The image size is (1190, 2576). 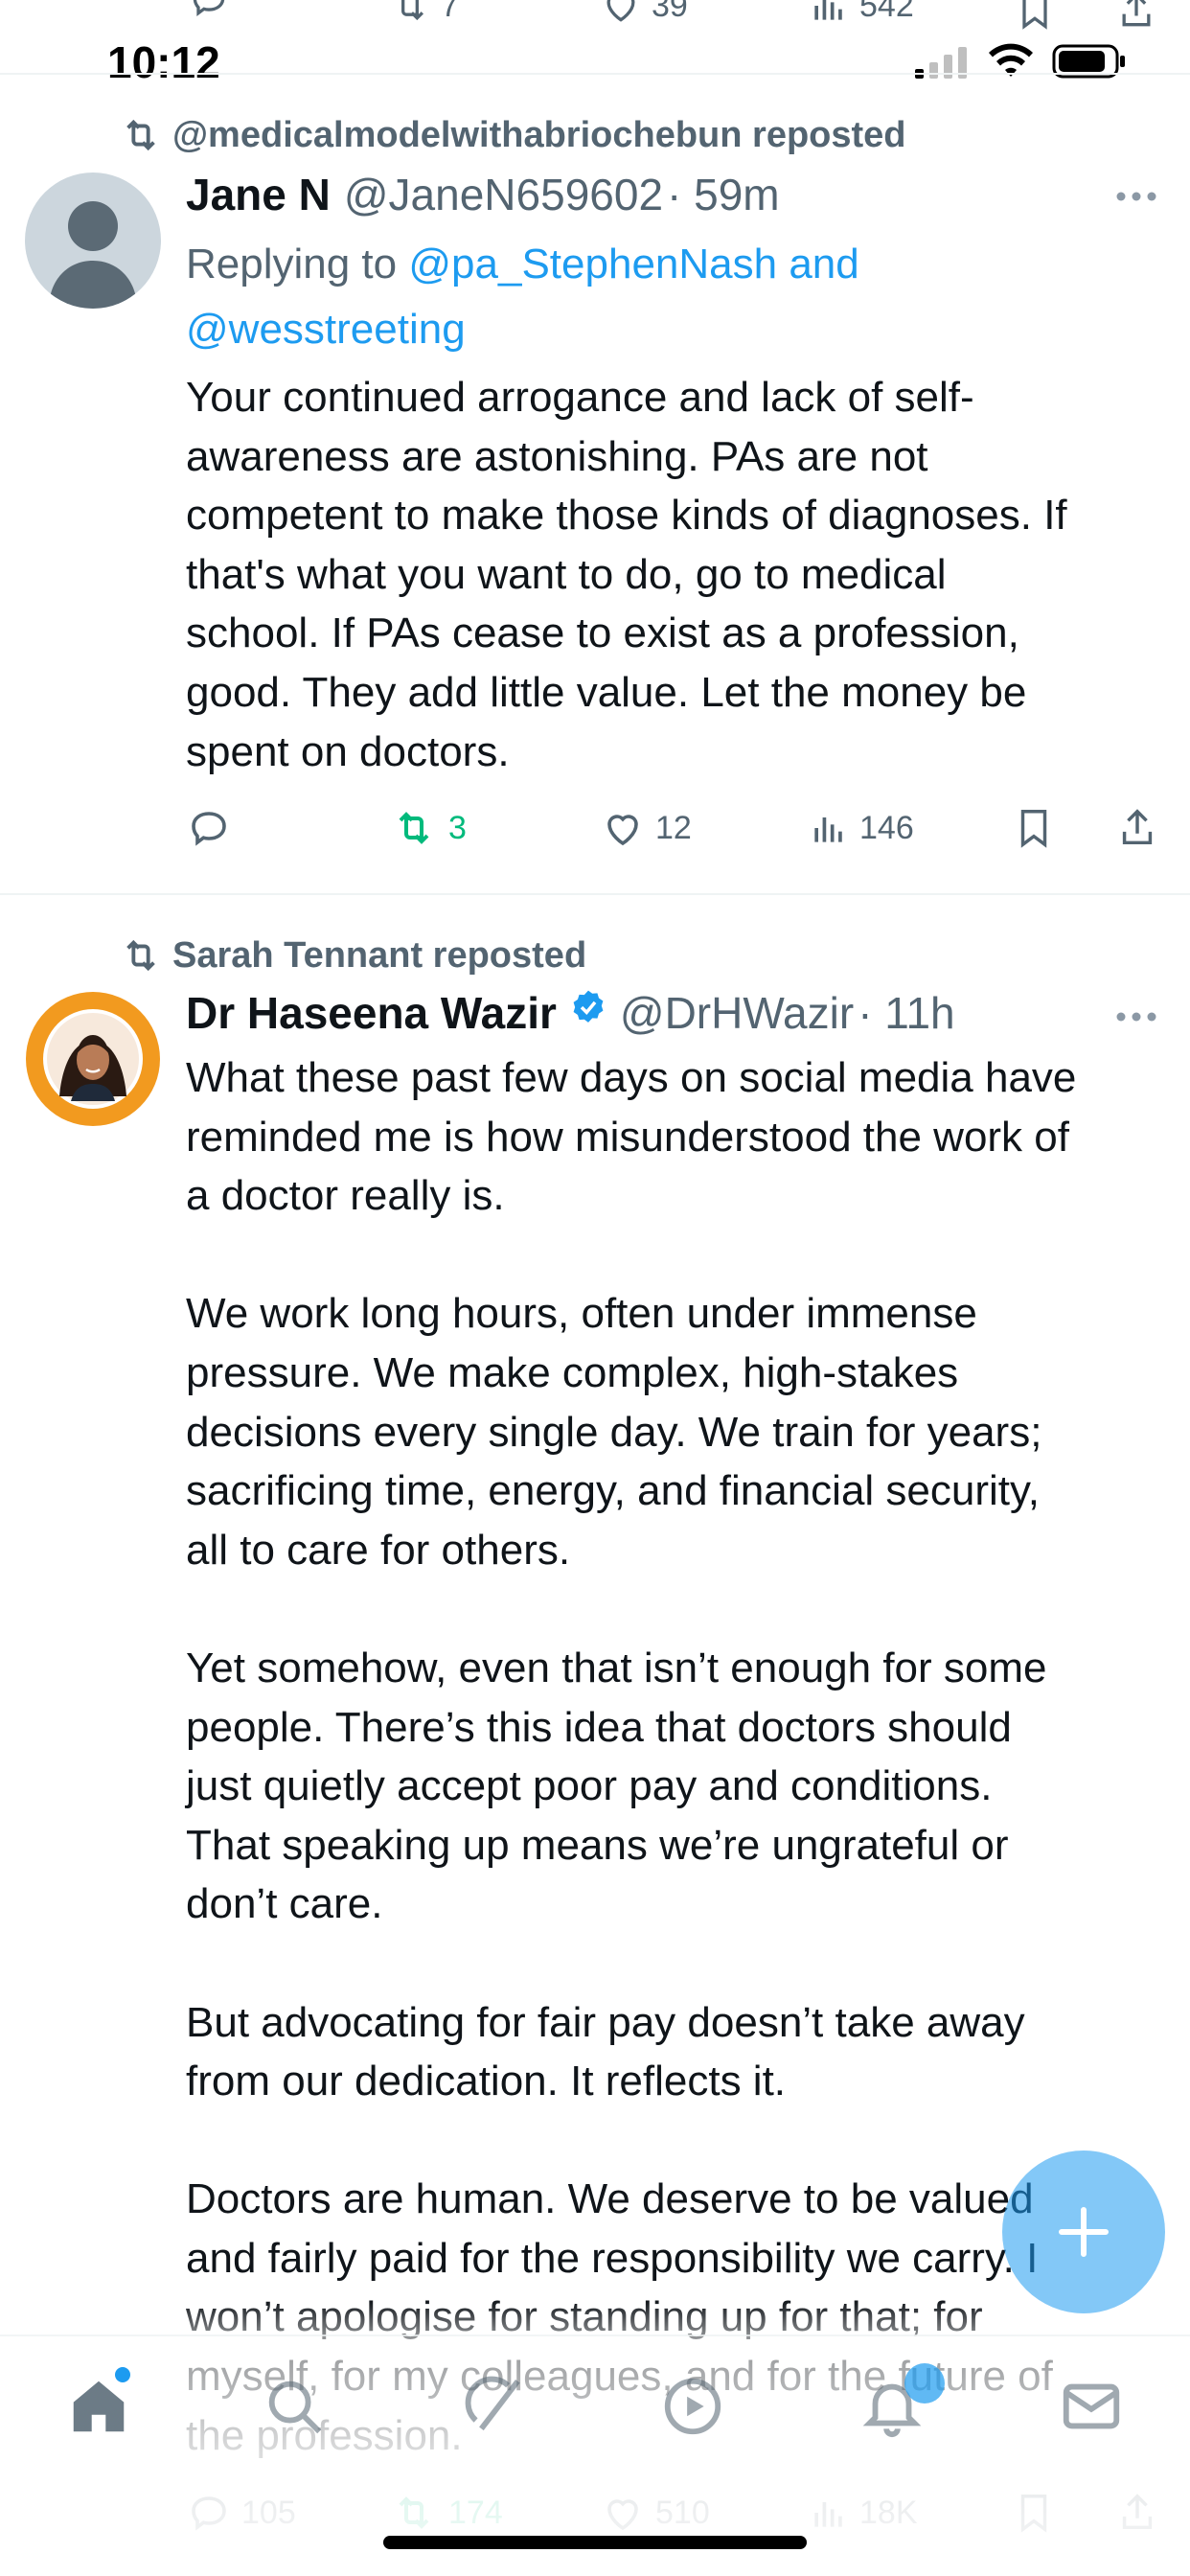 I want to click on reply-button: 105, so click(x=241, y=2513).